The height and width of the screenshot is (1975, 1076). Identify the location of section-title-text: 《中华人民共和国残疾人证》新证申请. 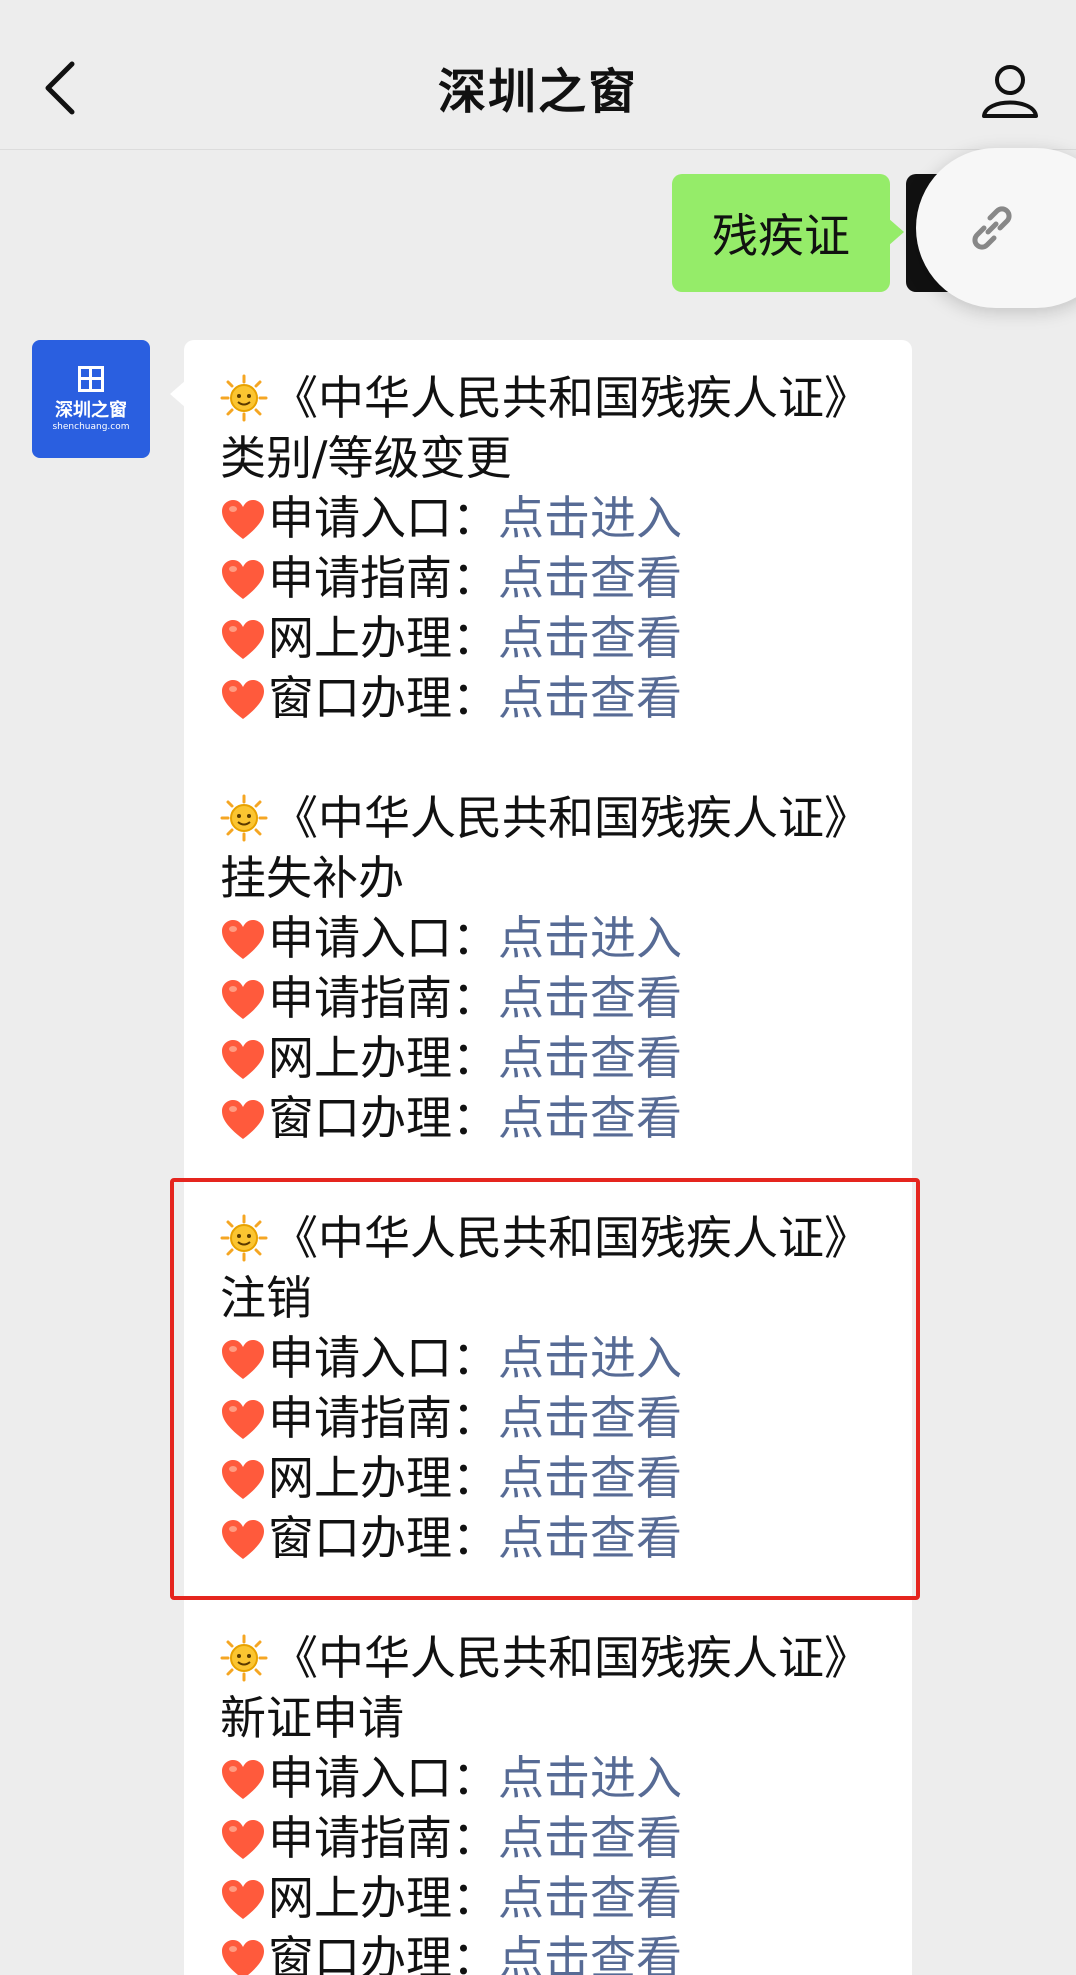
(545, 1688).